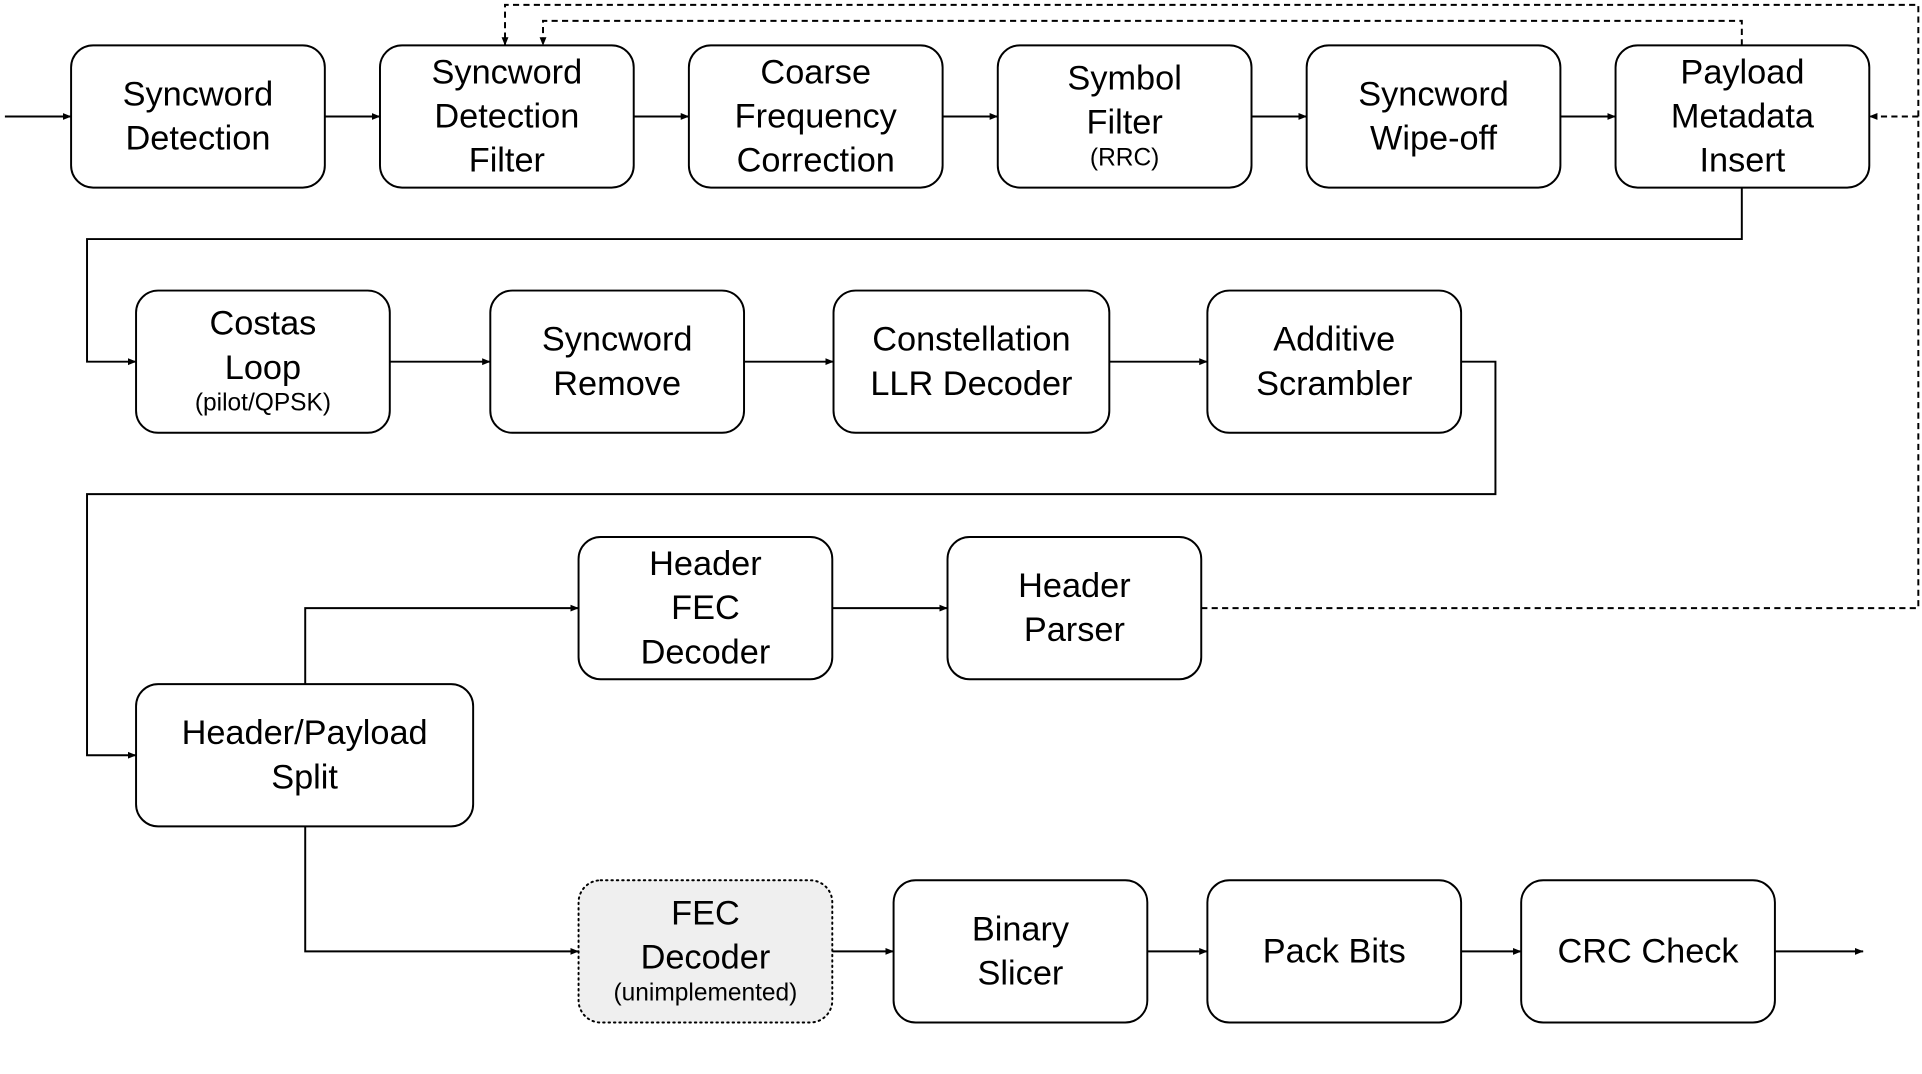 The height and width of the screenshot is (1074, 1922). Describe the element at coordinates (441, 644) in the screenshot. I see `connector-header-payload-split-to-header-fec-decoder` at that location.